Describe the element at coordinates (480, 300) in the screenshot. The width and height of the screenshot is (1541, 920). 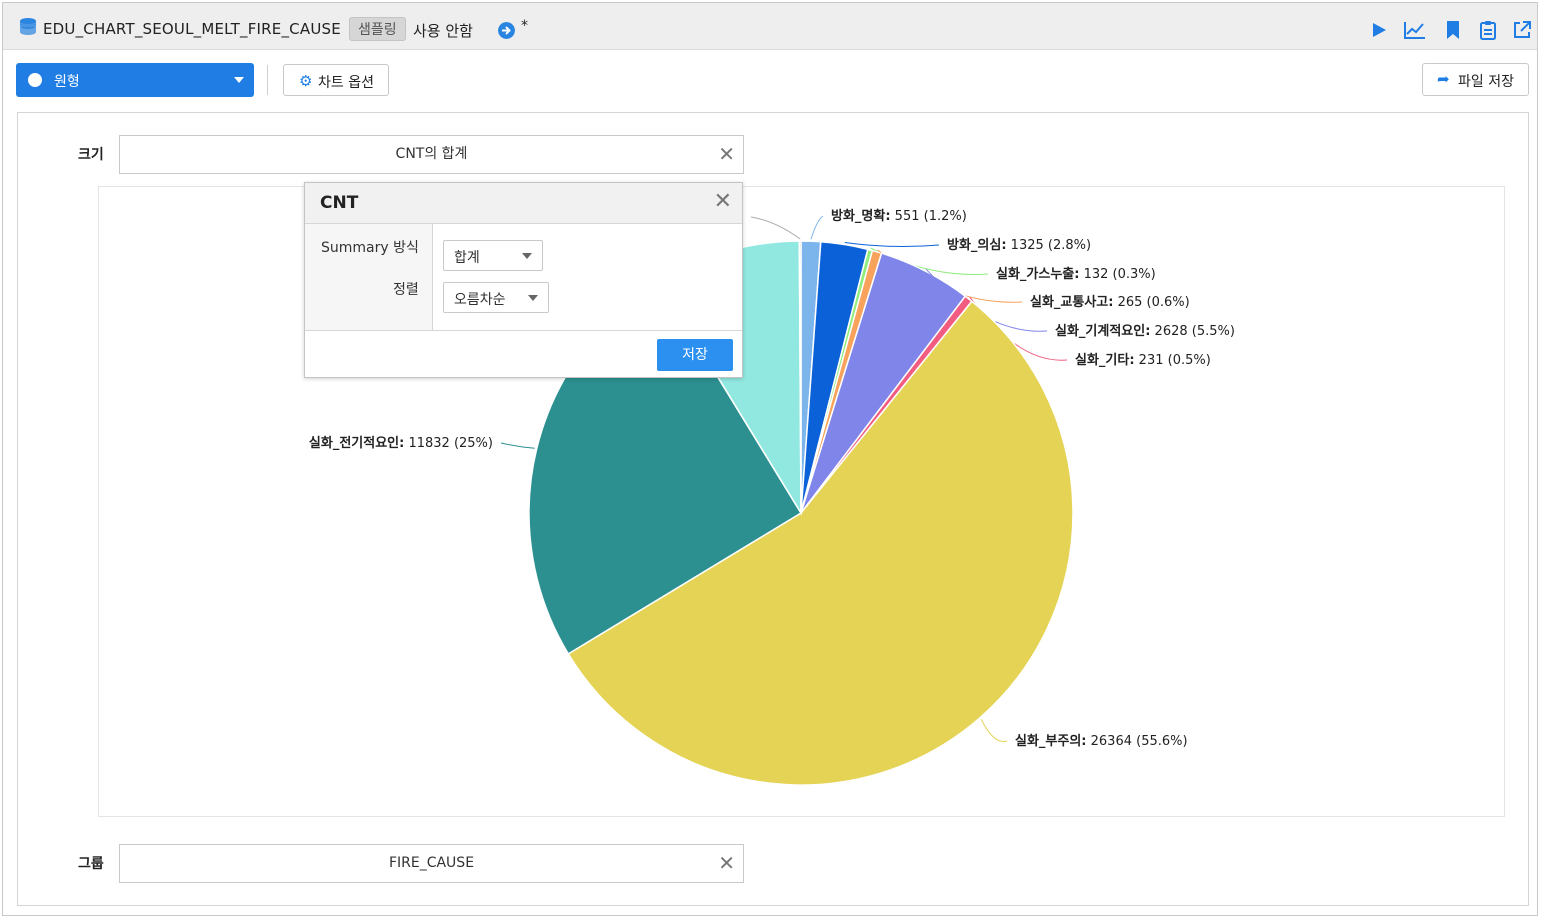
I see `sort-value: 오름차순` at that location.